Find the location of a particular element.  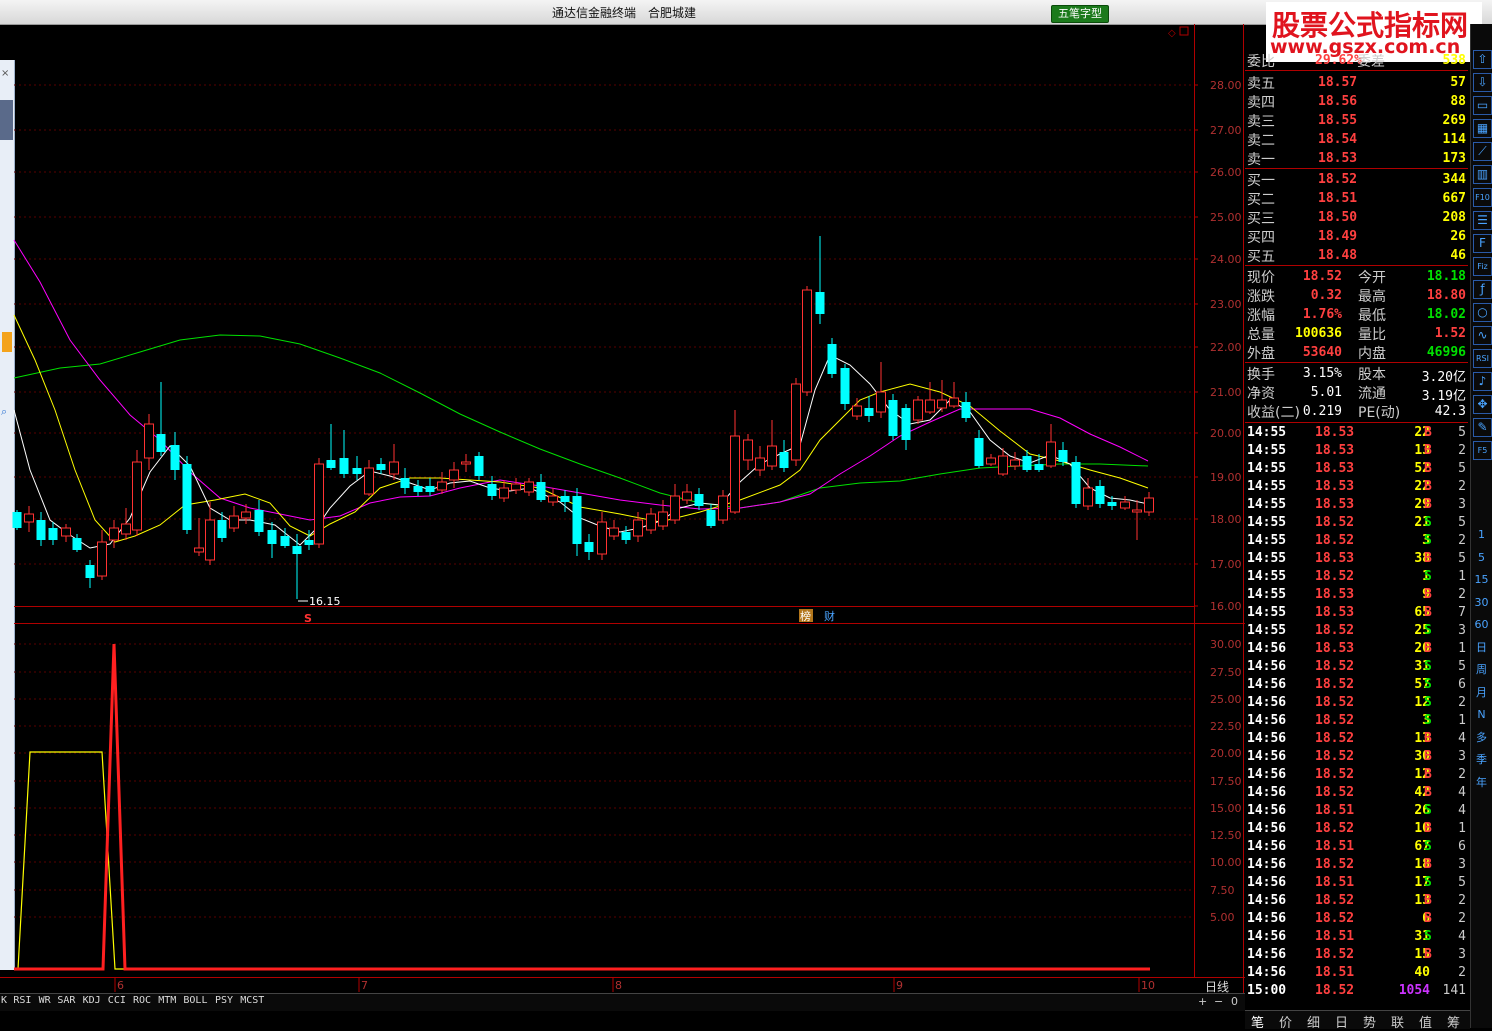

arrow-down-icon: ⇩ is located at coordinates (1482, 82).